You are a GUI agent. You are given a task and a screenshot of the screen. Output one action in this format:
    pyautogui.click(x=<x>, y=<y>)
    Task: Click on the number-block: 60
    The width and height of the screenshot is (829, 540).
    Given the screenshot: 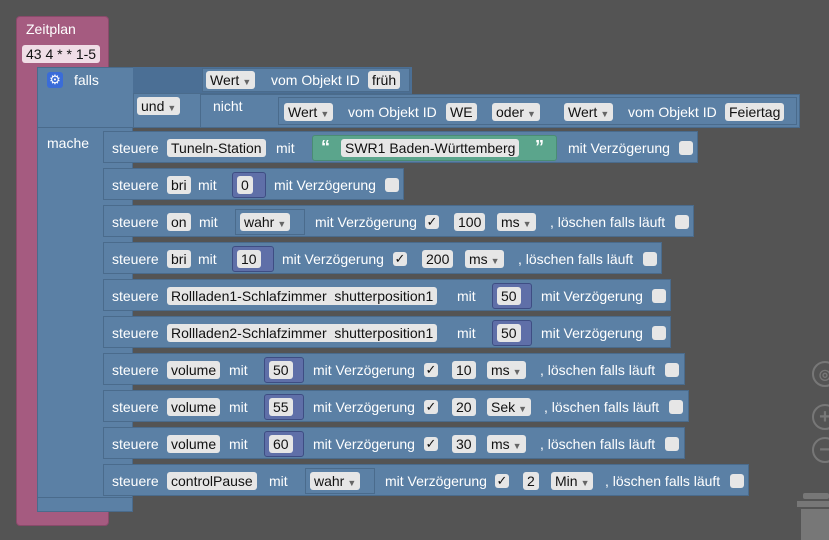 What is the action you would take?
    pyautogui.click(x=284, y=444)
    